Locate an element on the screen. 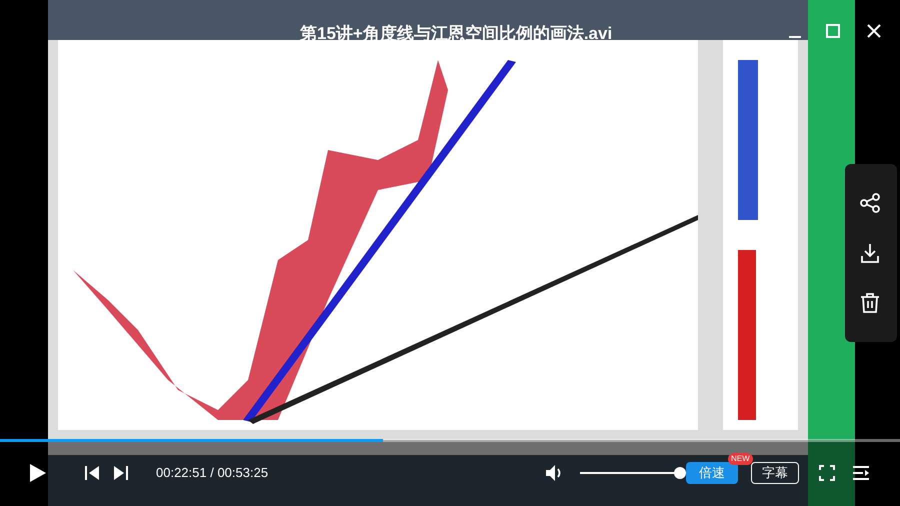 This screenshot has width=900, height=506. playlist-icon is located at coordinates (861, 473).